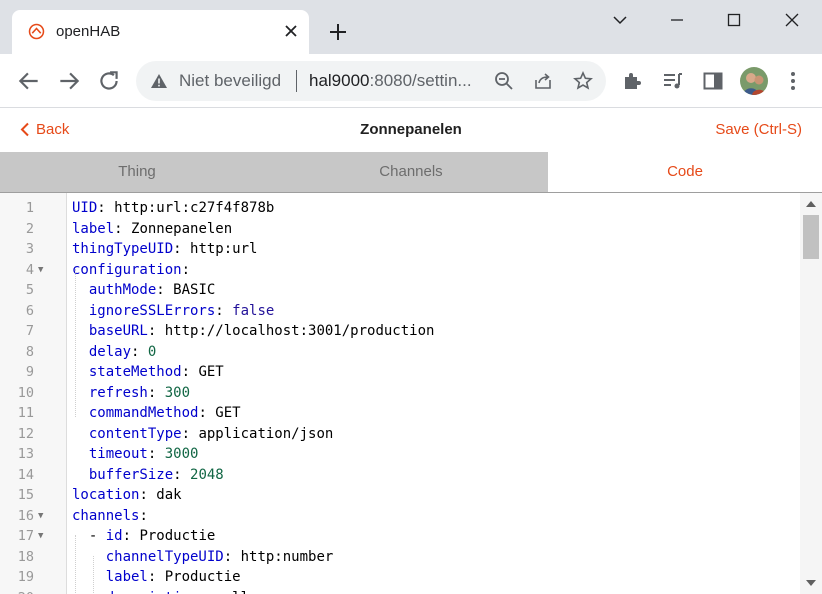 Image resolution: width=822 pixels, height=594 pixels. What do you see at coordinates (400, 290) in the screenshot?
I see `code-line: 5 authMode: BASIC` at bounding box center [400, 290].